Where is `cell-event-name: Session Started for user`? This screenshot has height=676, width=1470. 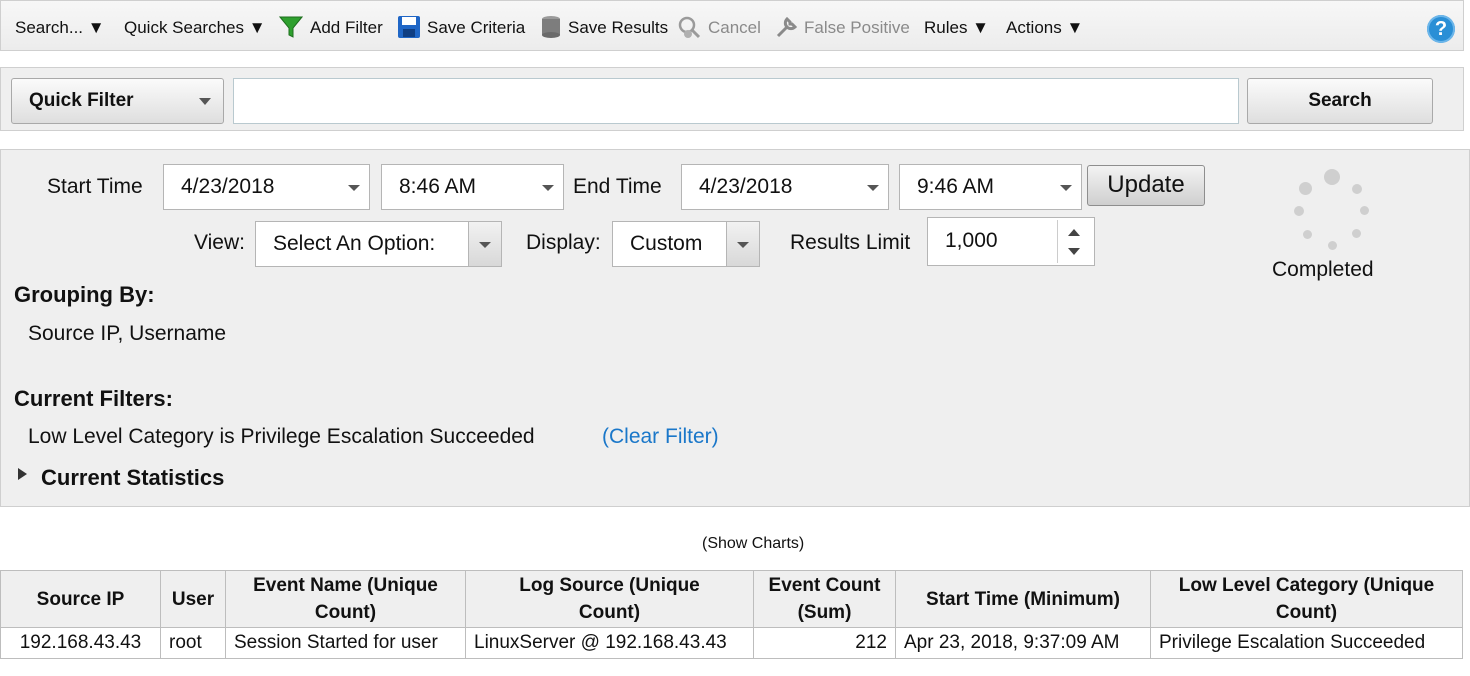
cell-event-name: Session Started for user is located at coordinates (345, 643).